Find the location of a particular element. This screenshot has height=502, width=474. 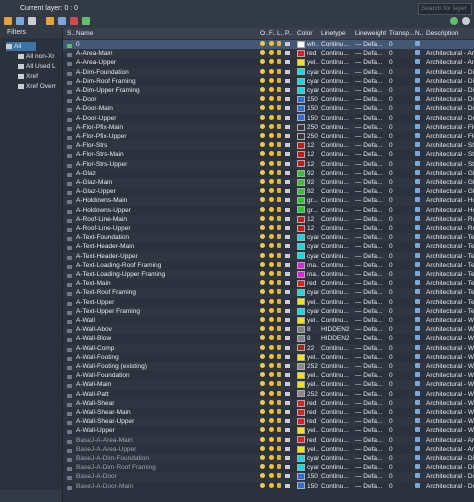

description-cell: Architectural - Wall - Shear is located at coordinates (450, 403).